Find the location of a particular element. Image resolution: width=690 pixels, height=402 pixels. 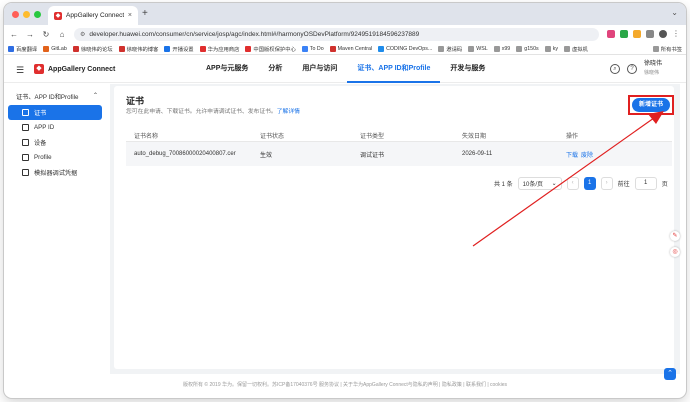

back-to-top-icon: ⌃ is located at coordinates (670, 374).